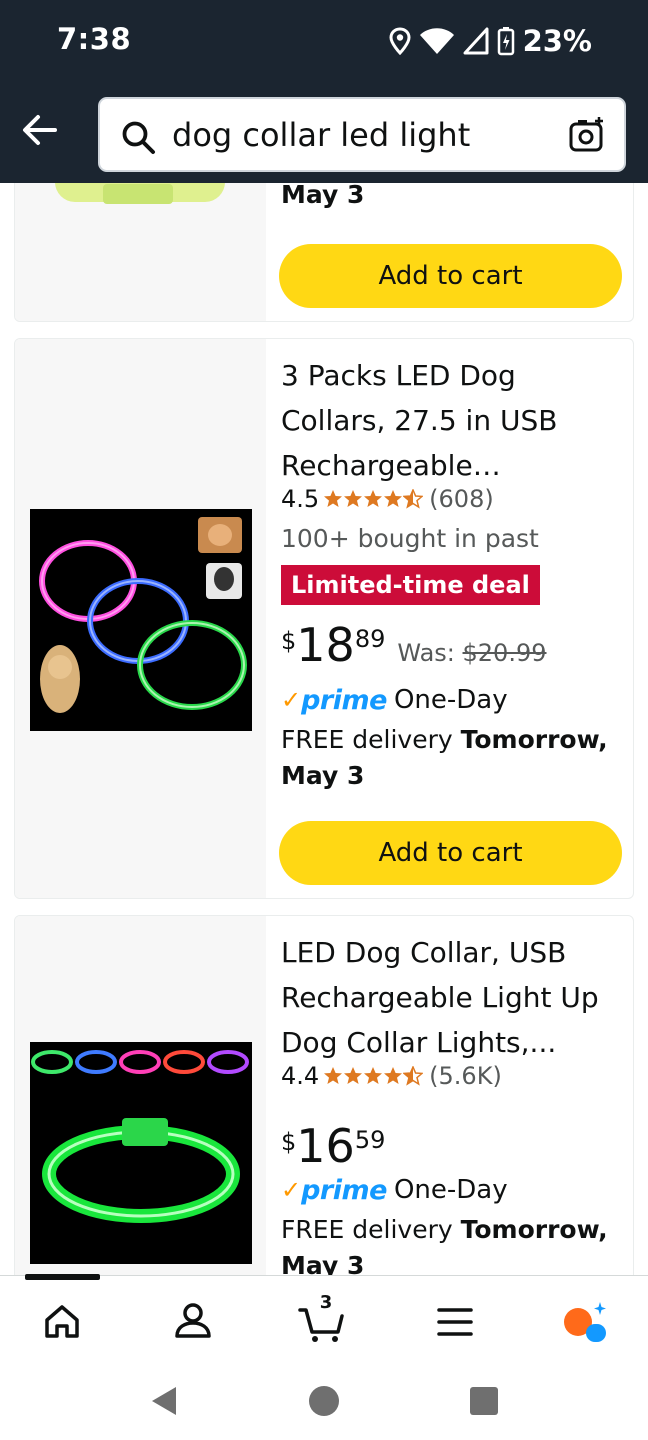 The image size is (648, 1440). What do you see at coordinates (484, 1401) in the screenshot?
I see `system-recents-icon` at bounding box center [484, 1401].